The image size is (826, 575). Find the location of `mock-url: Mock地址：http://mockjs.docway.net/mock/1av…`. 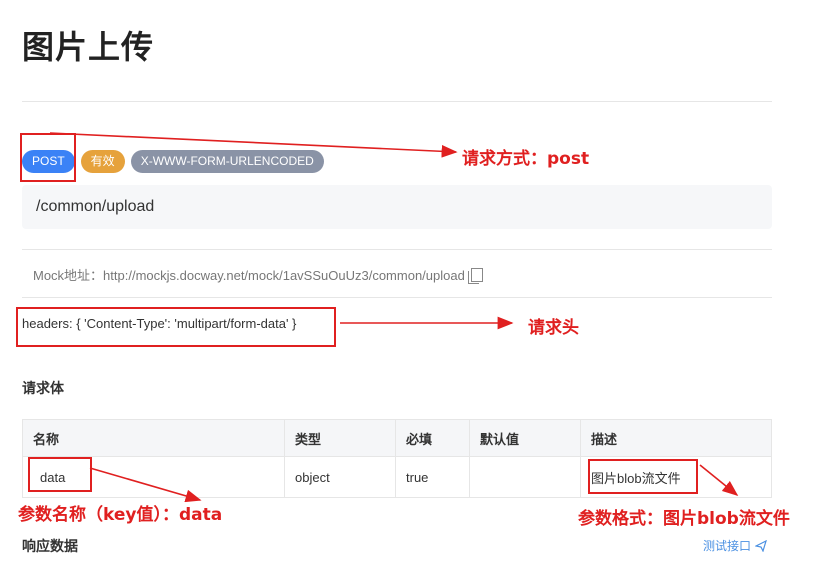

mock-url: Mock地址：http://mockjs.docway.net/mock/1av… is located at coordinates (258, 274).